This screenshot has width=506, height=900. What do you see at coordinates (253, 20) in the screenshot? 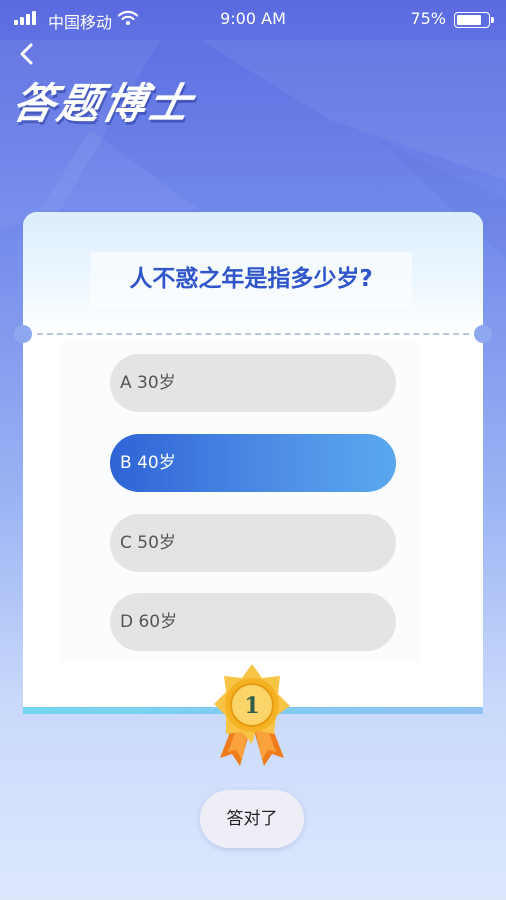
I see `status-bar: 中国移动 9:00 AM 75%` at bounding box center [253, 20].